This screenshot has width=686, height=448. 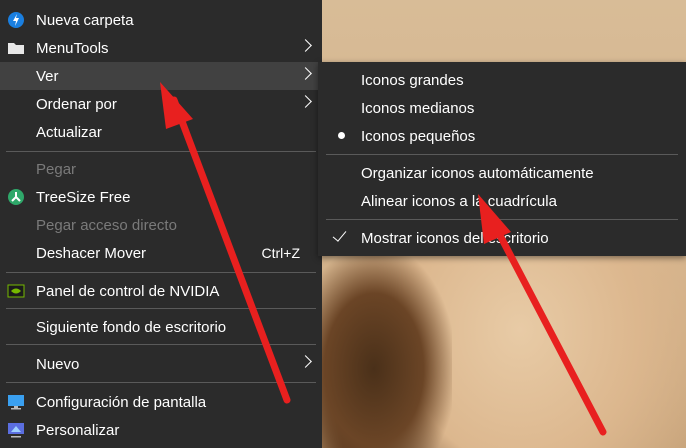 I want to click on menu-item-label: TreeSize Free, so click(x=83, y=197).